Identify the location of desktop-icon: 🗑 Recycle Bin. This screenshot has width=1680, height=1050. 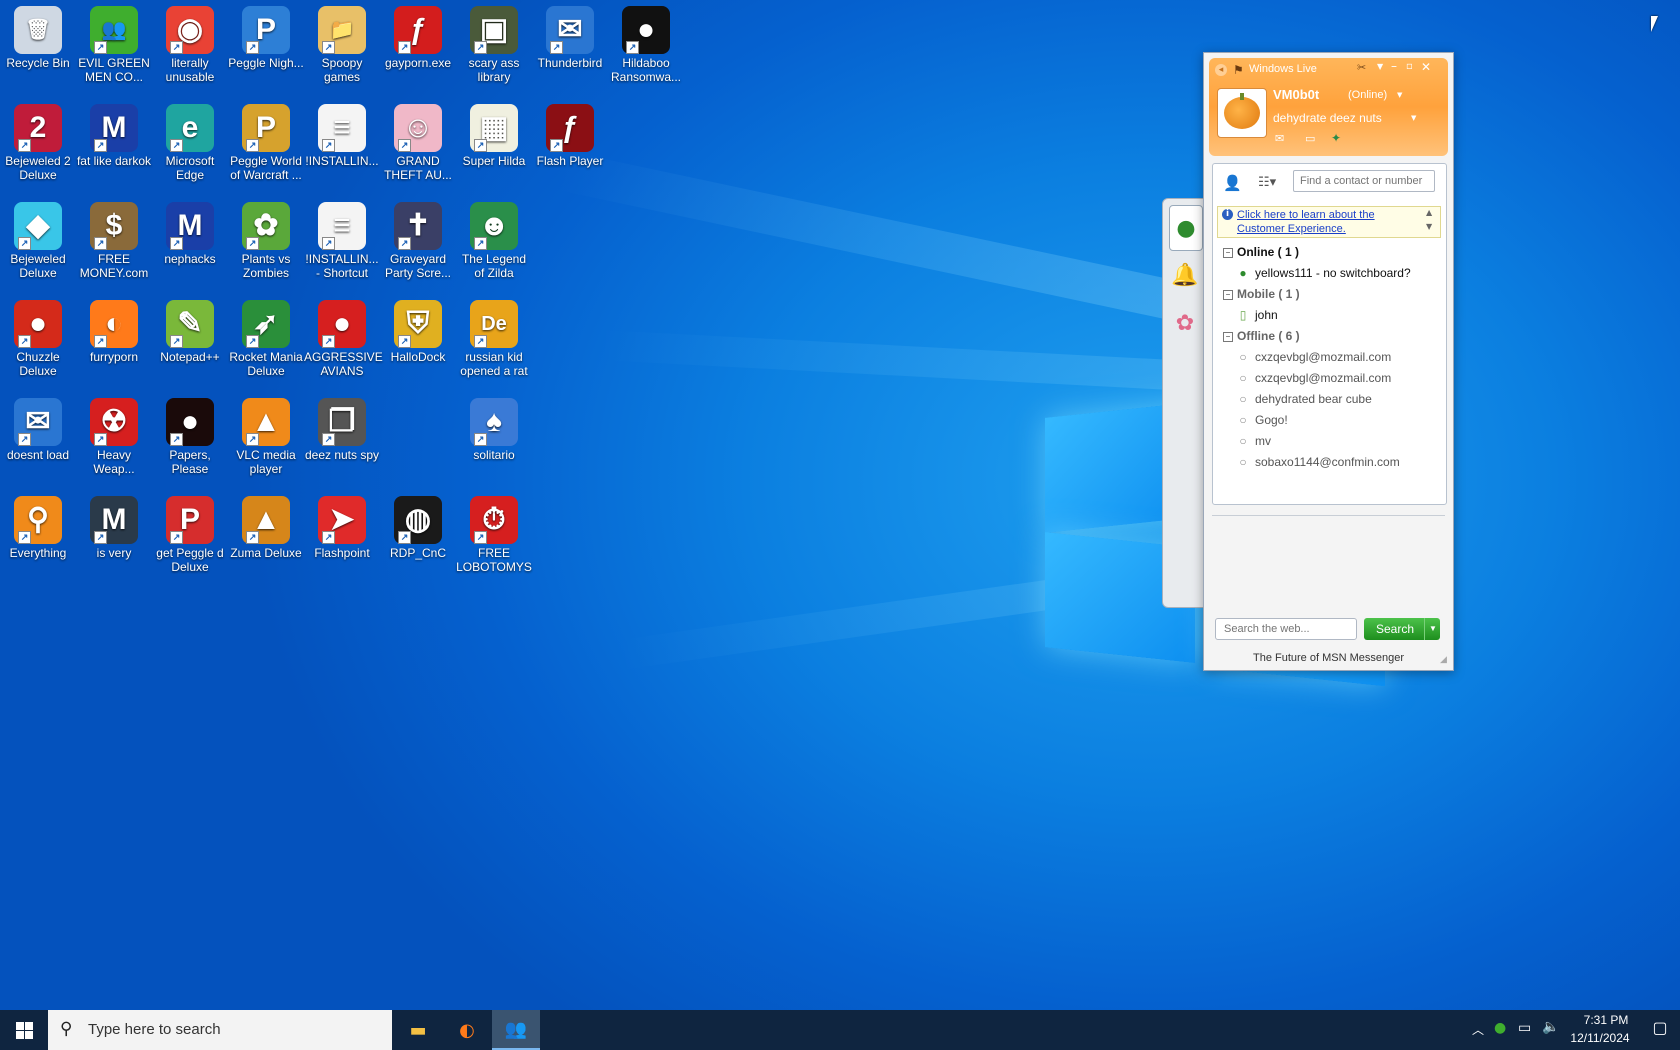
(38, 38).